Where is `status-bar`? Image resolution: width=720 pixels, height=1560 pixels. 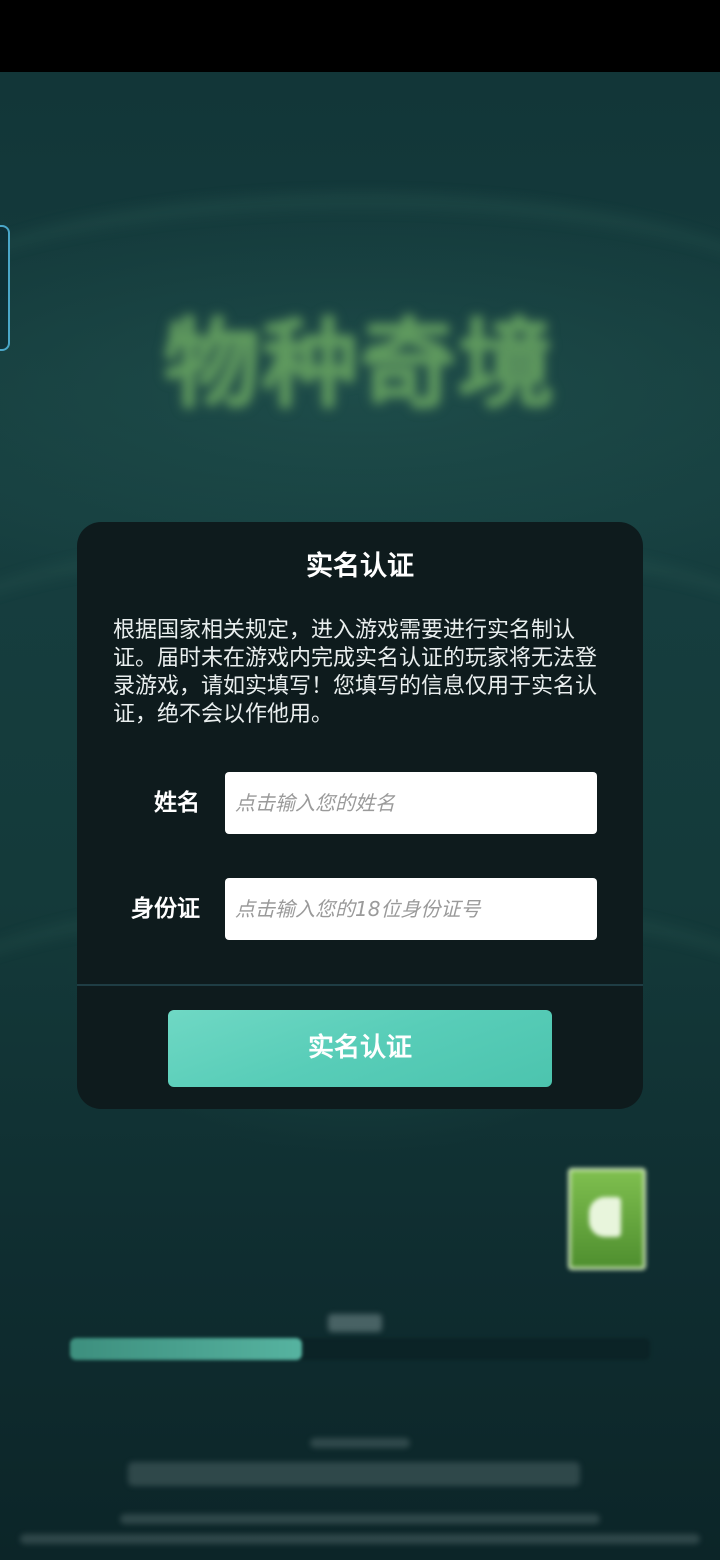
status-bar is located at coordinates (360, 36).